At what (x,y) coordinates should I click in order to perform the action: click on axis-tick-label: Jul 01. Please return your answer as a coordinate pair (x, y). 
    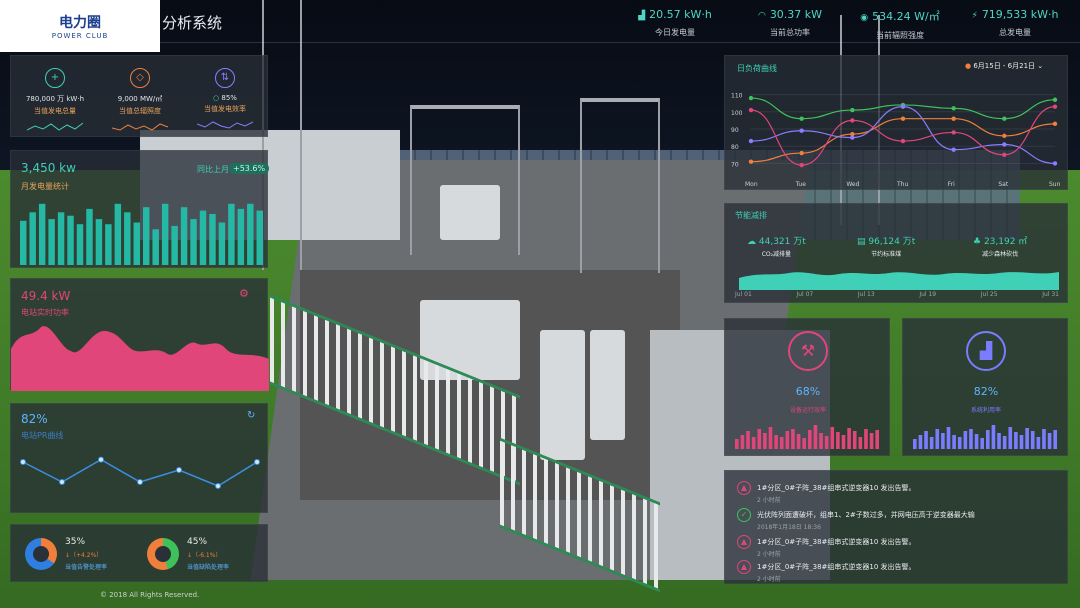
    Looking at the image, I should click on (743, 294).